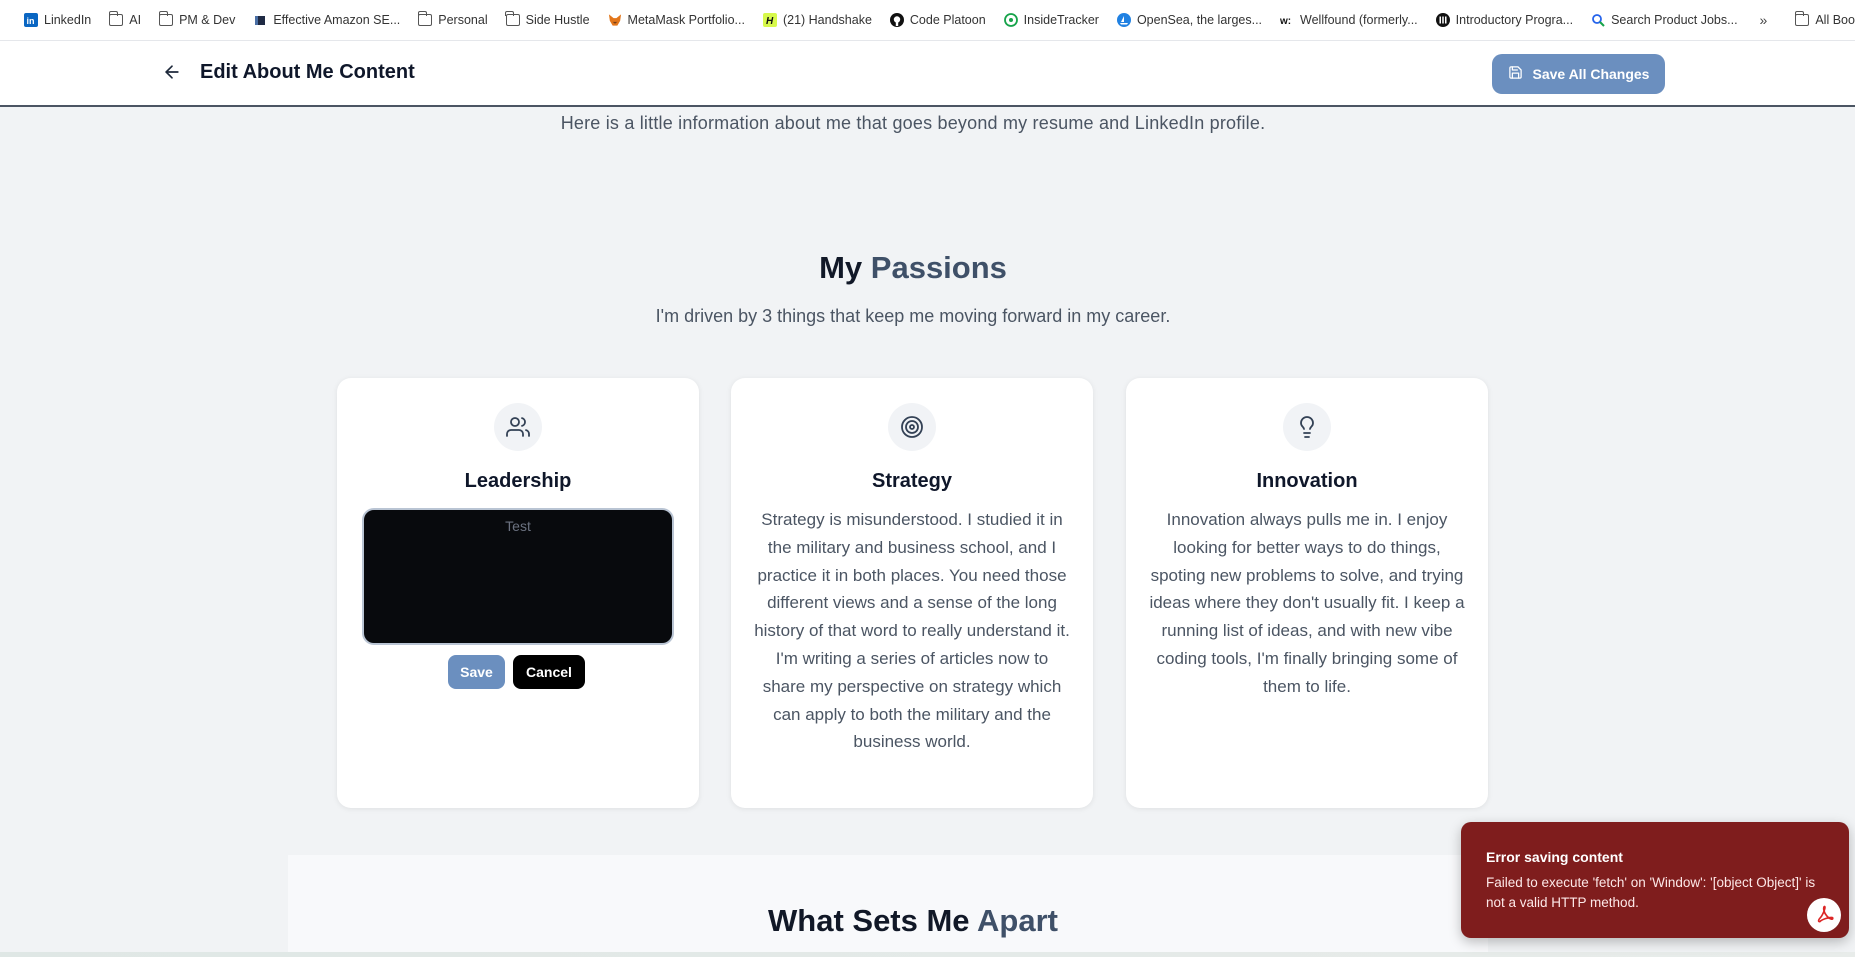 Image resolution: width=1855 pixels, height=957 pixels. I want to click on bookmark-label: InsideTracker, so click(1061, 20).